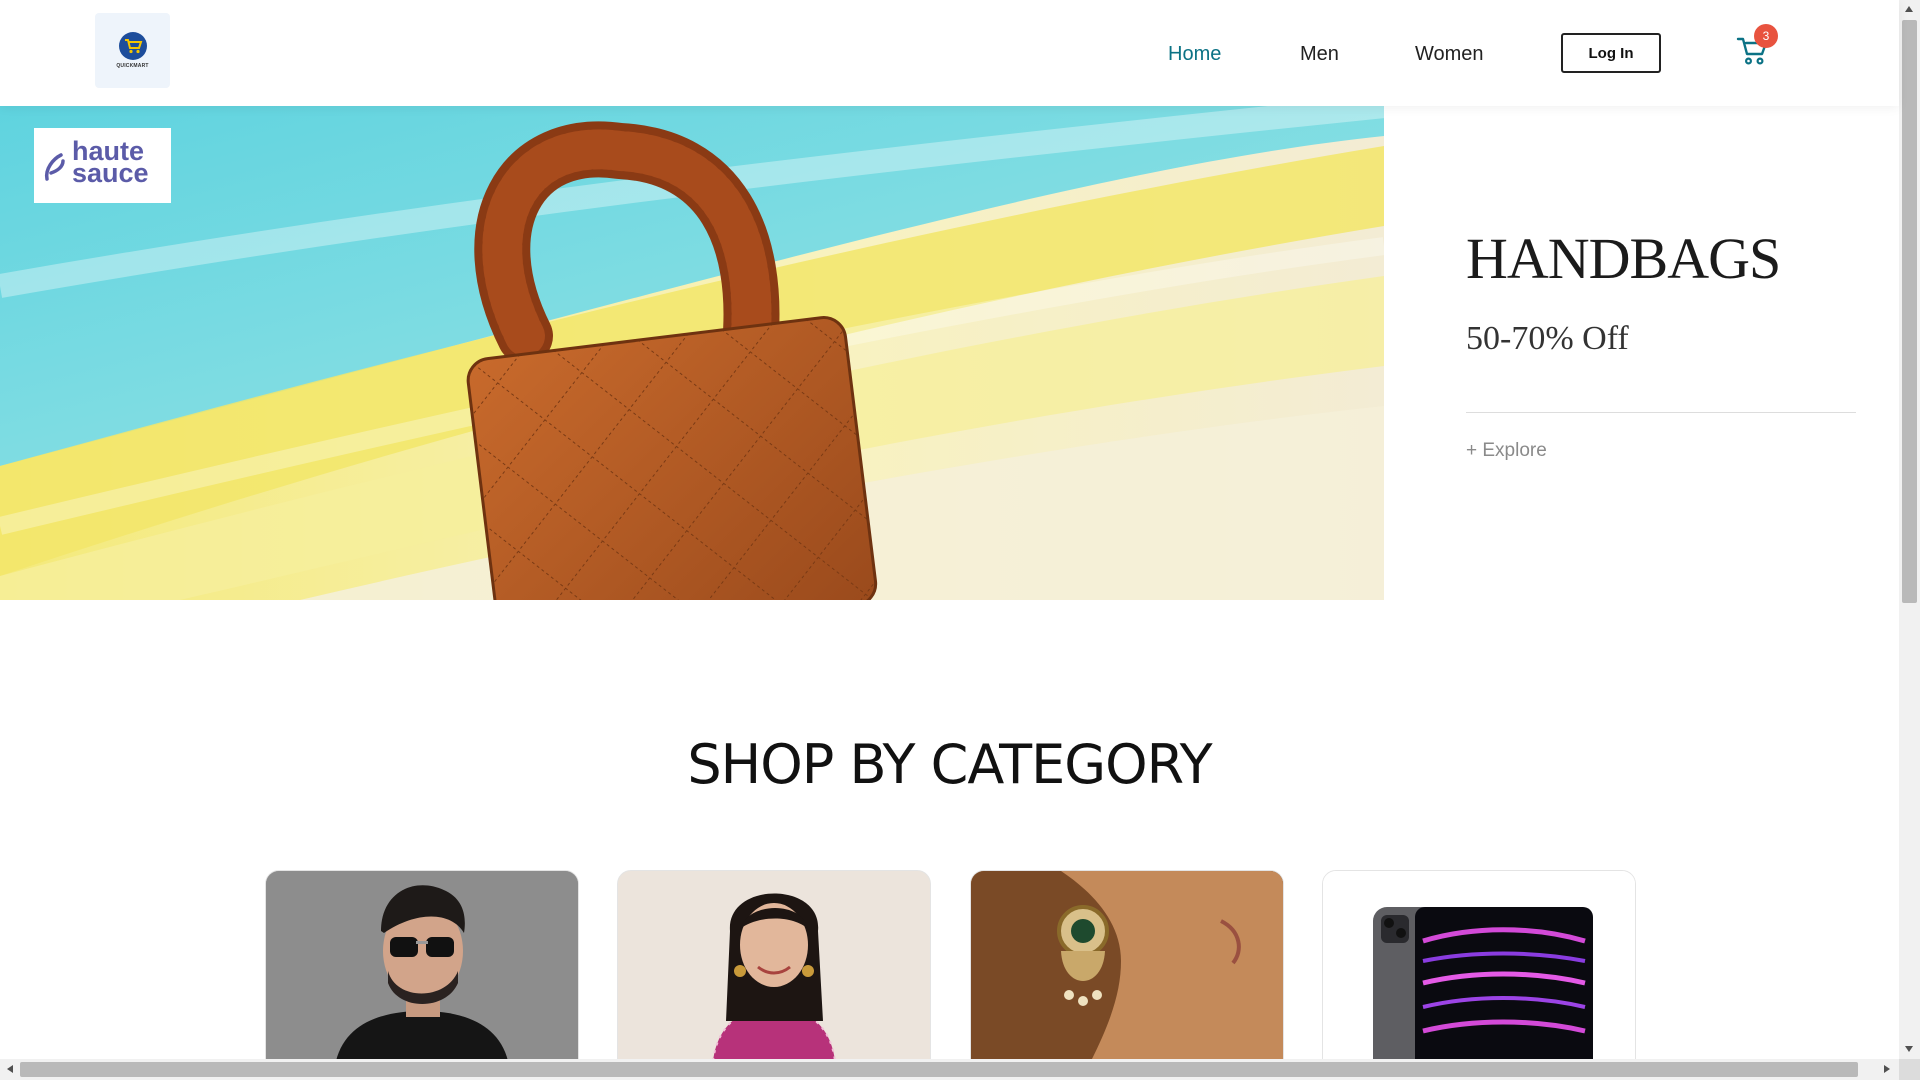  Describe the element at coordinates (1909, 1069) in the screenshot. I see `scrollbar-corner` at that location.